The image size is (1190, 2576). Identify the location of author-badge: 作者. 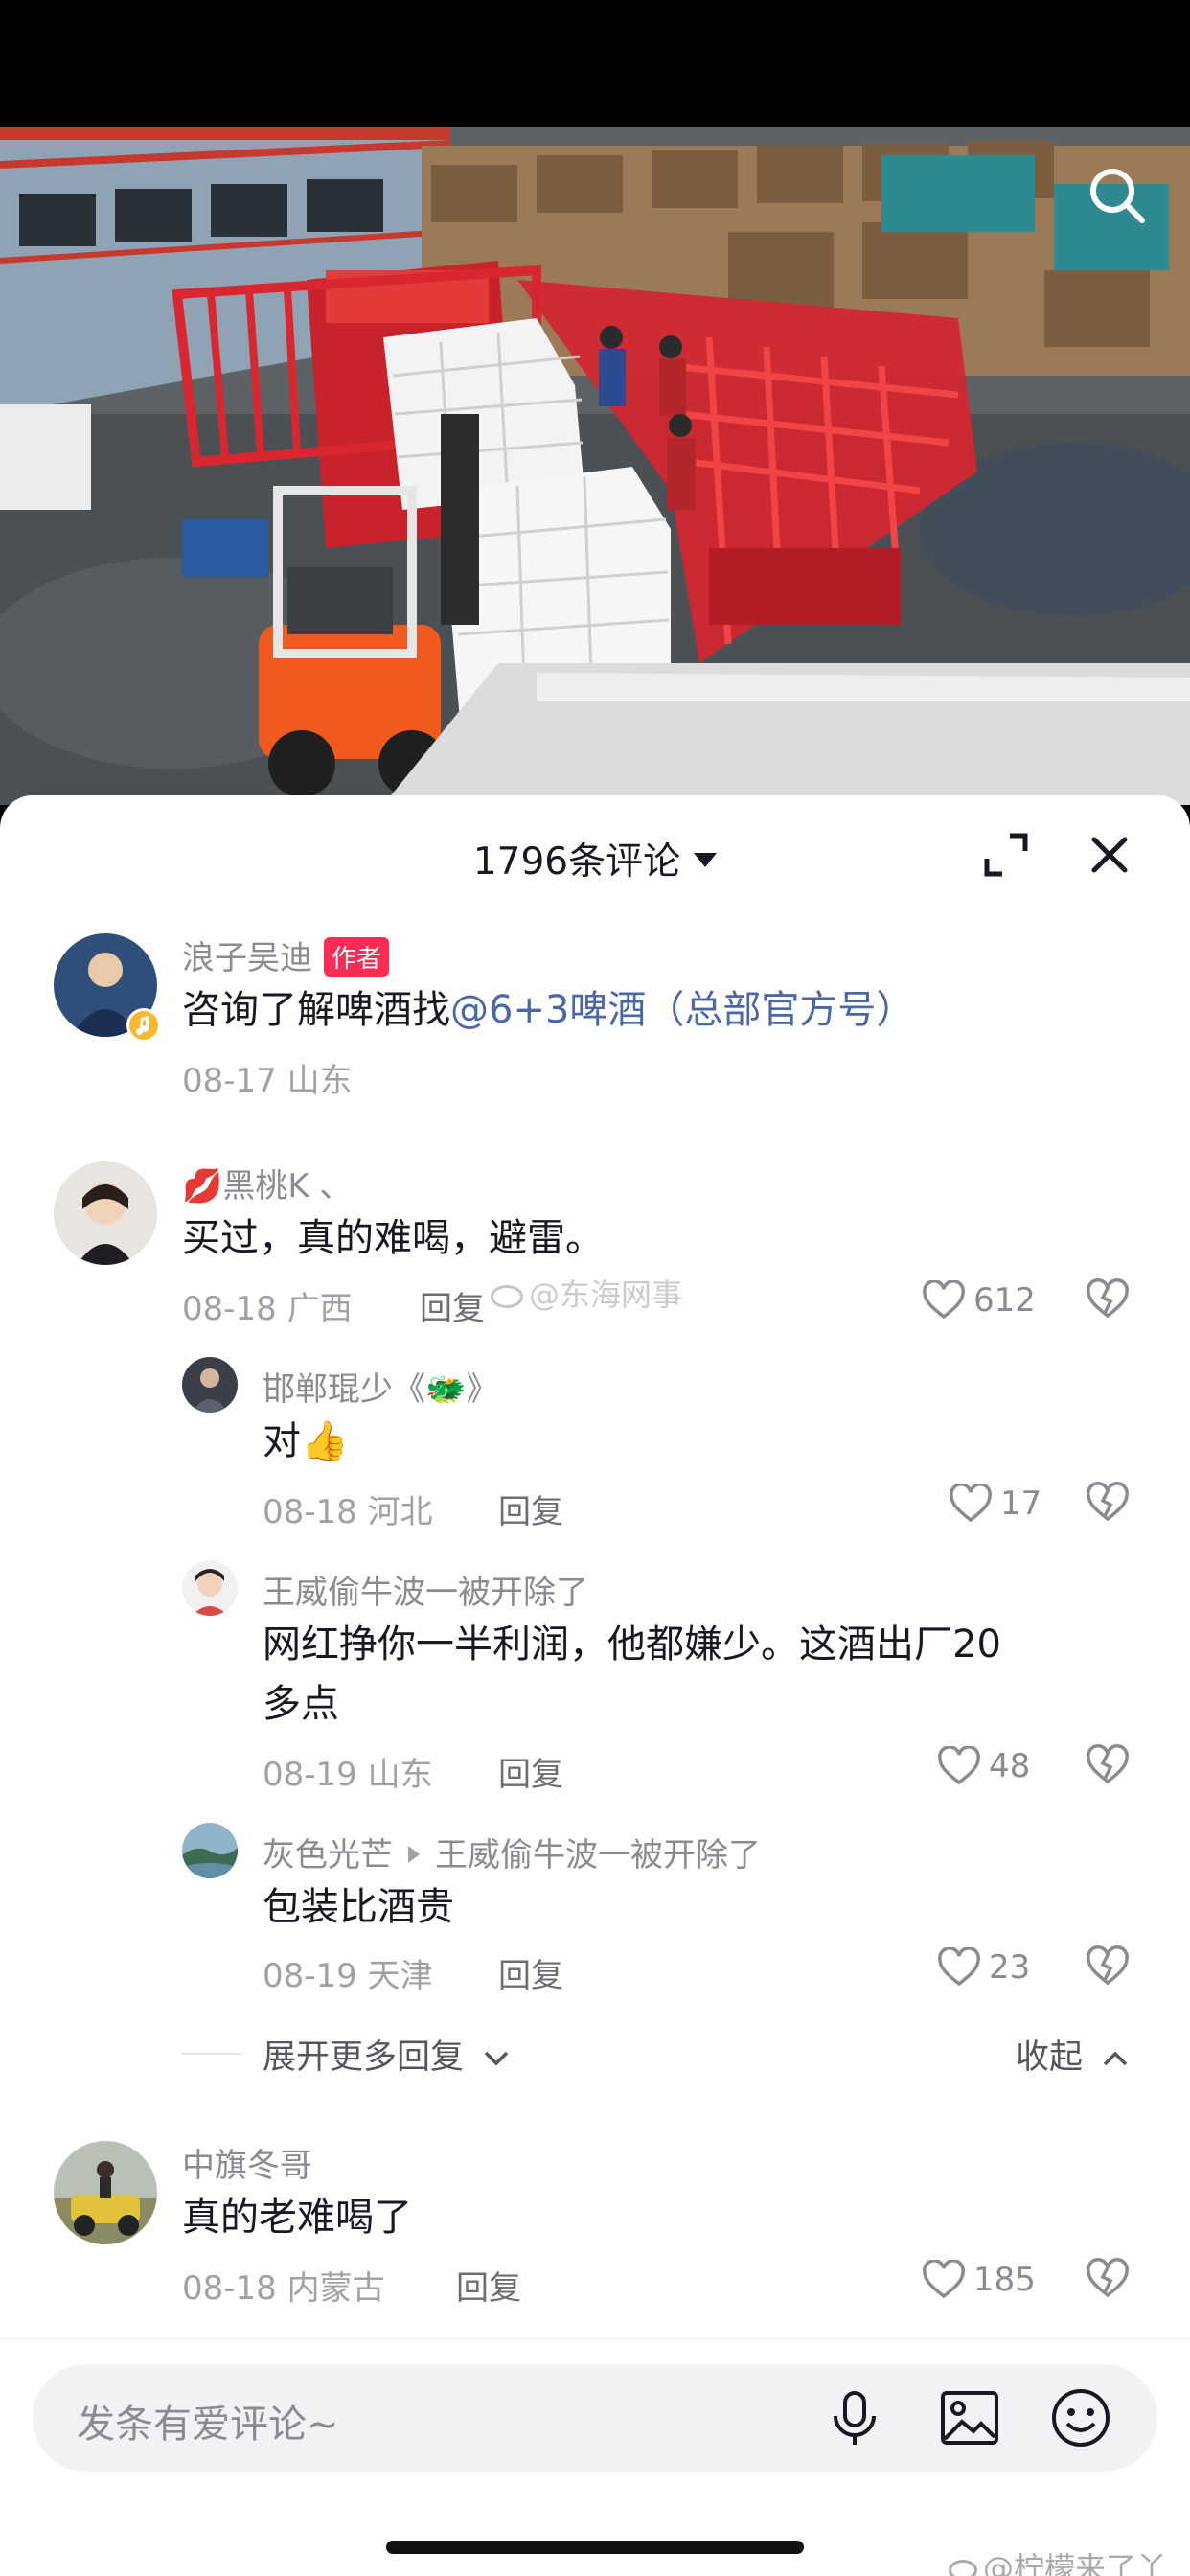
(357, 957).